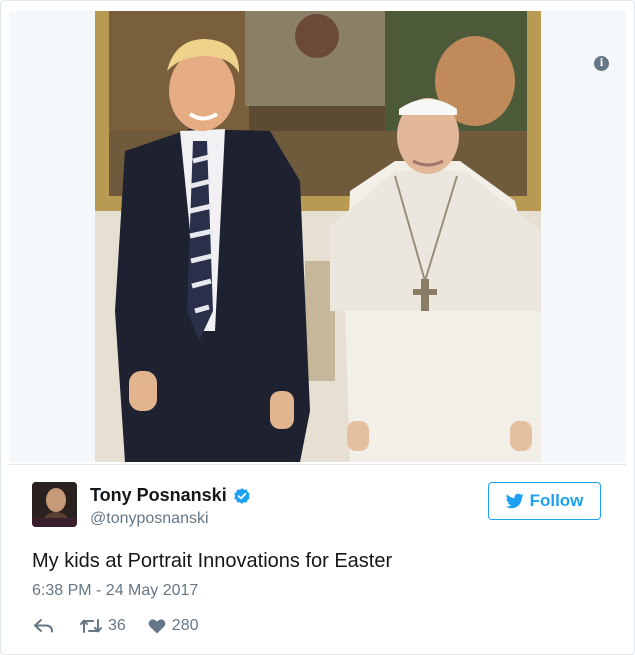 The height and width of the screenshot is (655, 635). I want to click on media-info-icon: i, so click(601, 63).